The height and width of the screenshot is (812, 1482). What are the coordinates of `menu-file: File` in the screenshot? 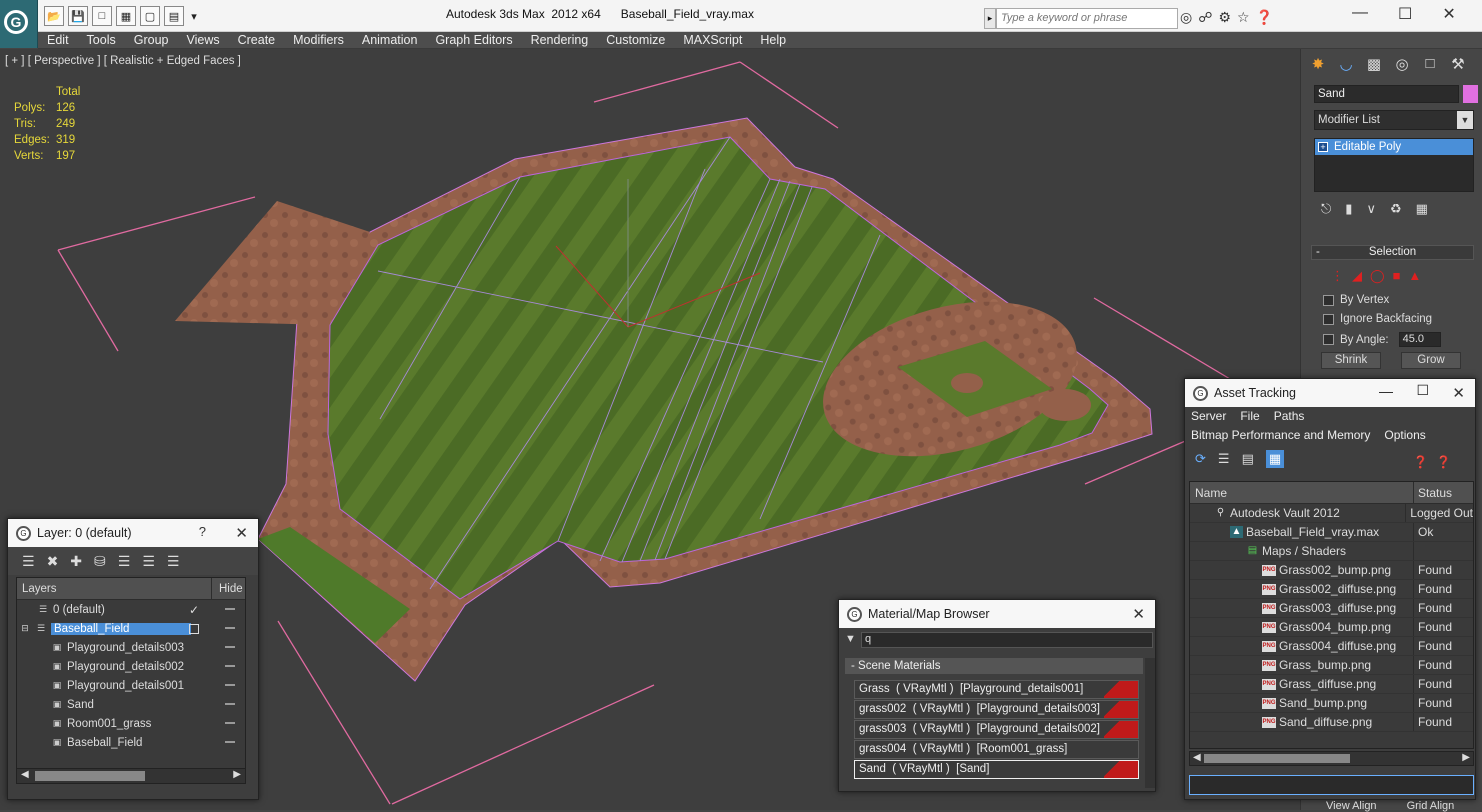 It's located at (1249, 416).